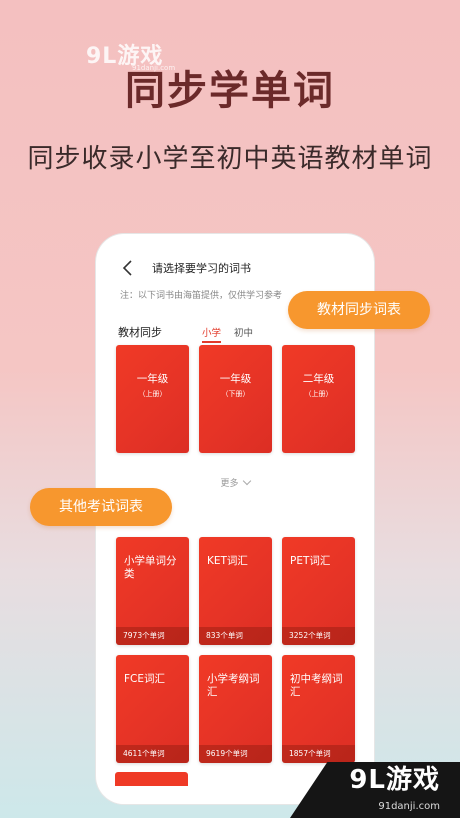 The width and height of the screenshot is (460, 818). Describe the element at coordinates (316, 685) in the screenshot. I see `exam-card-title: 初中考纲词汇` at that location.